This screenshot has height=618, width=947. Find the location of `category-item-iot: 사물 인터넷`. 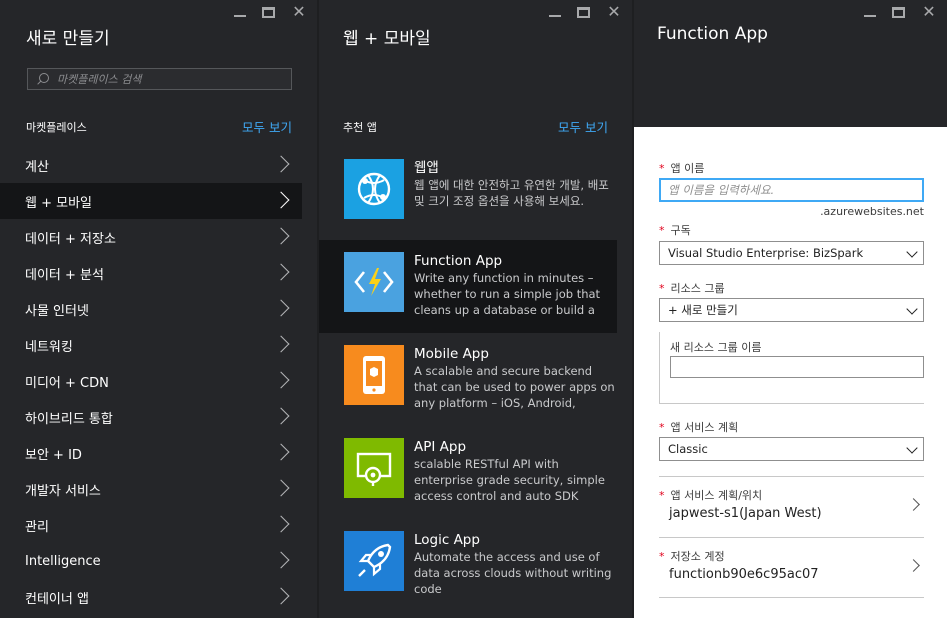

category-item-iot: 사물 인터넷 is located at coordinates (151, 309).